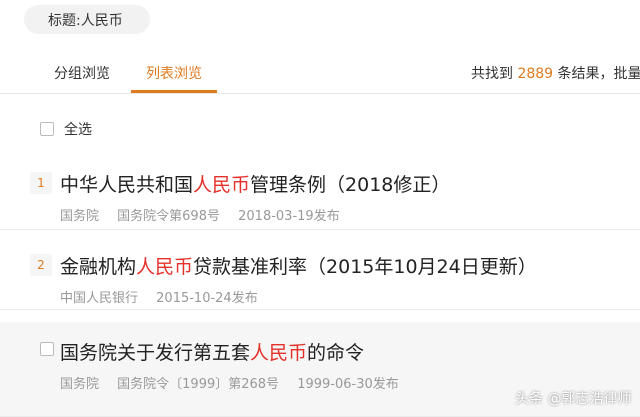  I want to click on result-checkbox, so click(47, 349).